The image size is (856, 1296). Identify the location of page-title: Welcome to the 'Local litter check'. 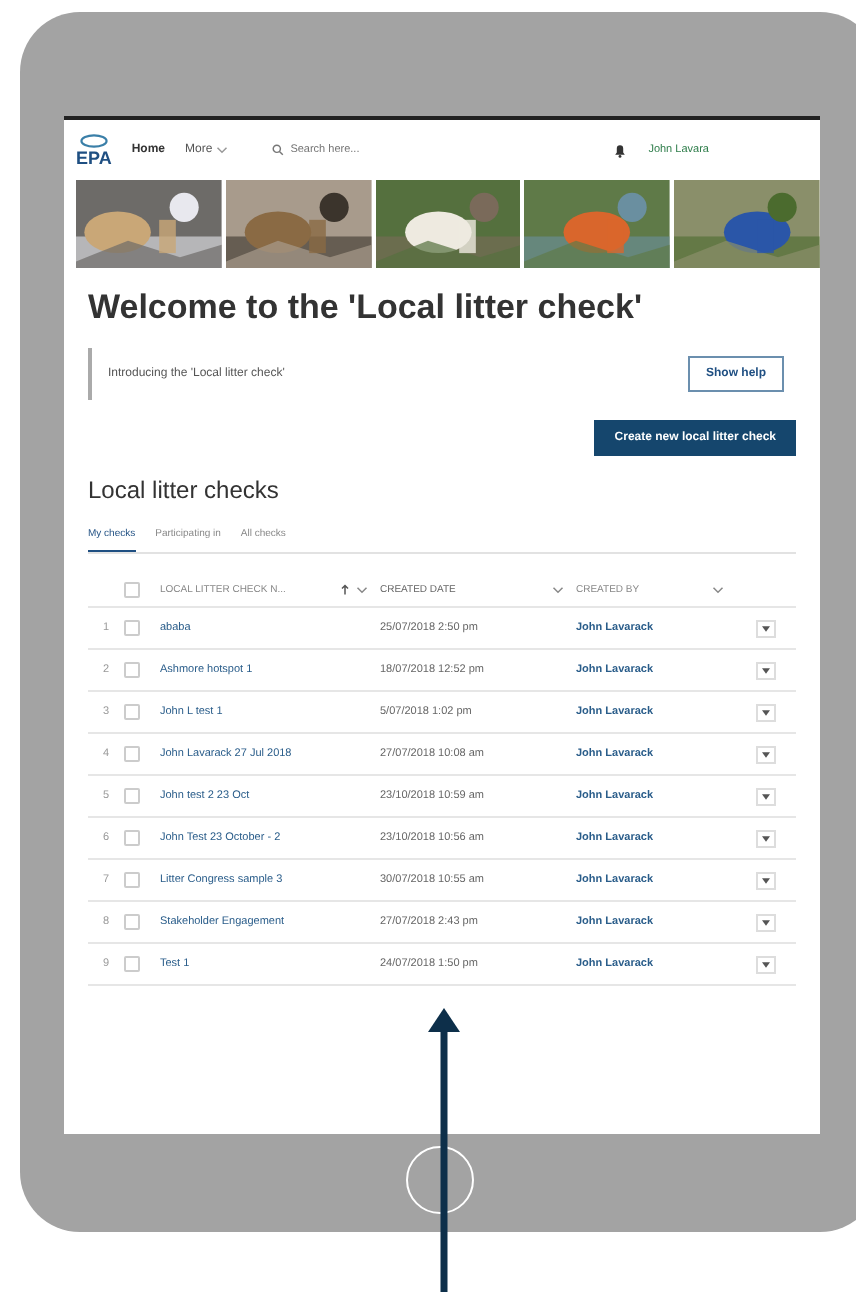
(366, 308).